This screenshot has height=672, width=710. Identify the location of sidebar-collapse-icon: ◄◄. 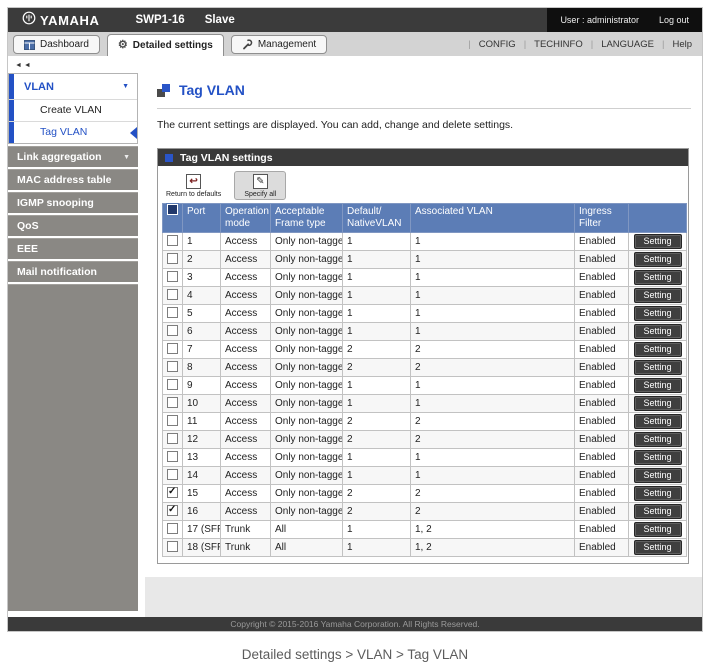
(76, 65).